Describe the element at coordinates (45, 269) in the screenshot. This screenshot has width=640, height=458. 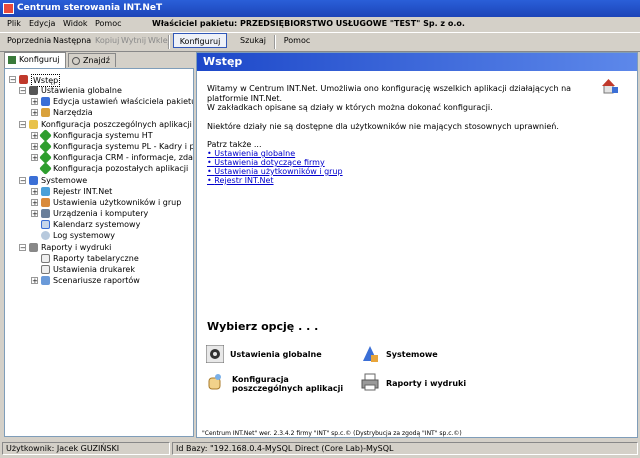
I see `printer-settings-icon` at that location.